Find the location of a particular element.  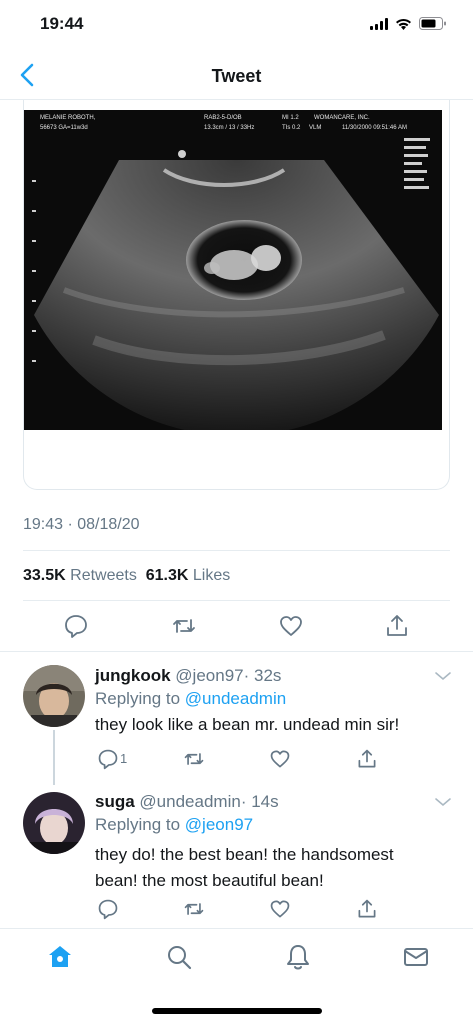

battery-icon is located at coordinates (432, 23).